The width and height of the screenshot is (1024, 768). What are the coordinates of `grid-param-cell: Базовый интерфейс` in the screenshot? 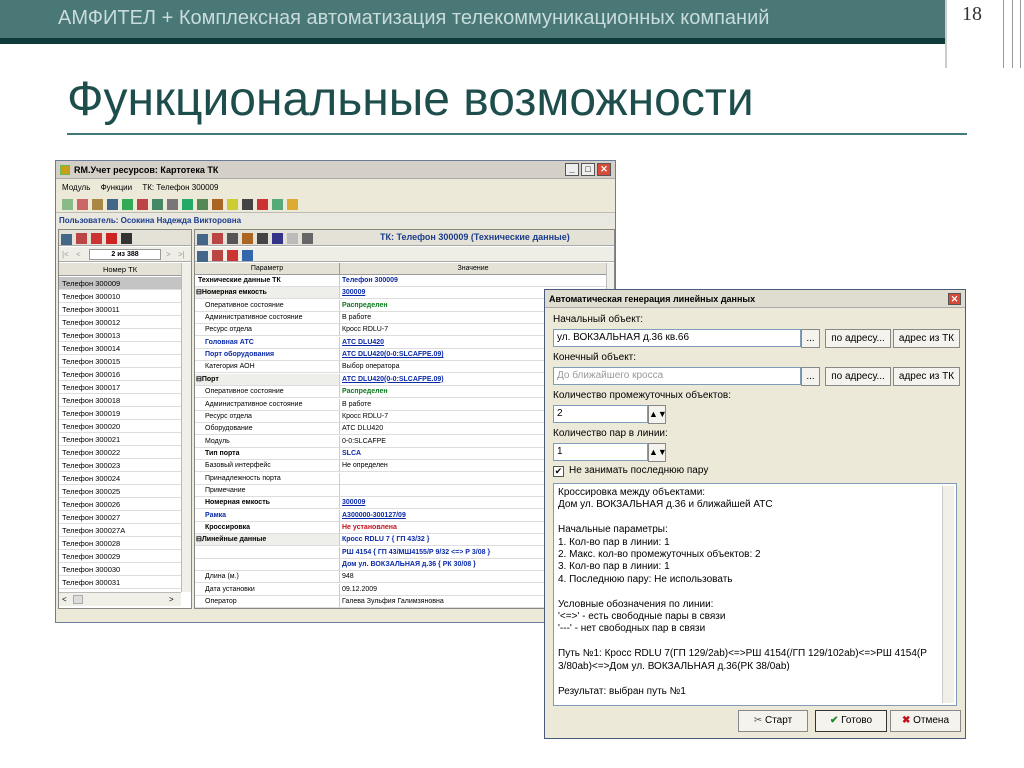 It's located at (267, 466).